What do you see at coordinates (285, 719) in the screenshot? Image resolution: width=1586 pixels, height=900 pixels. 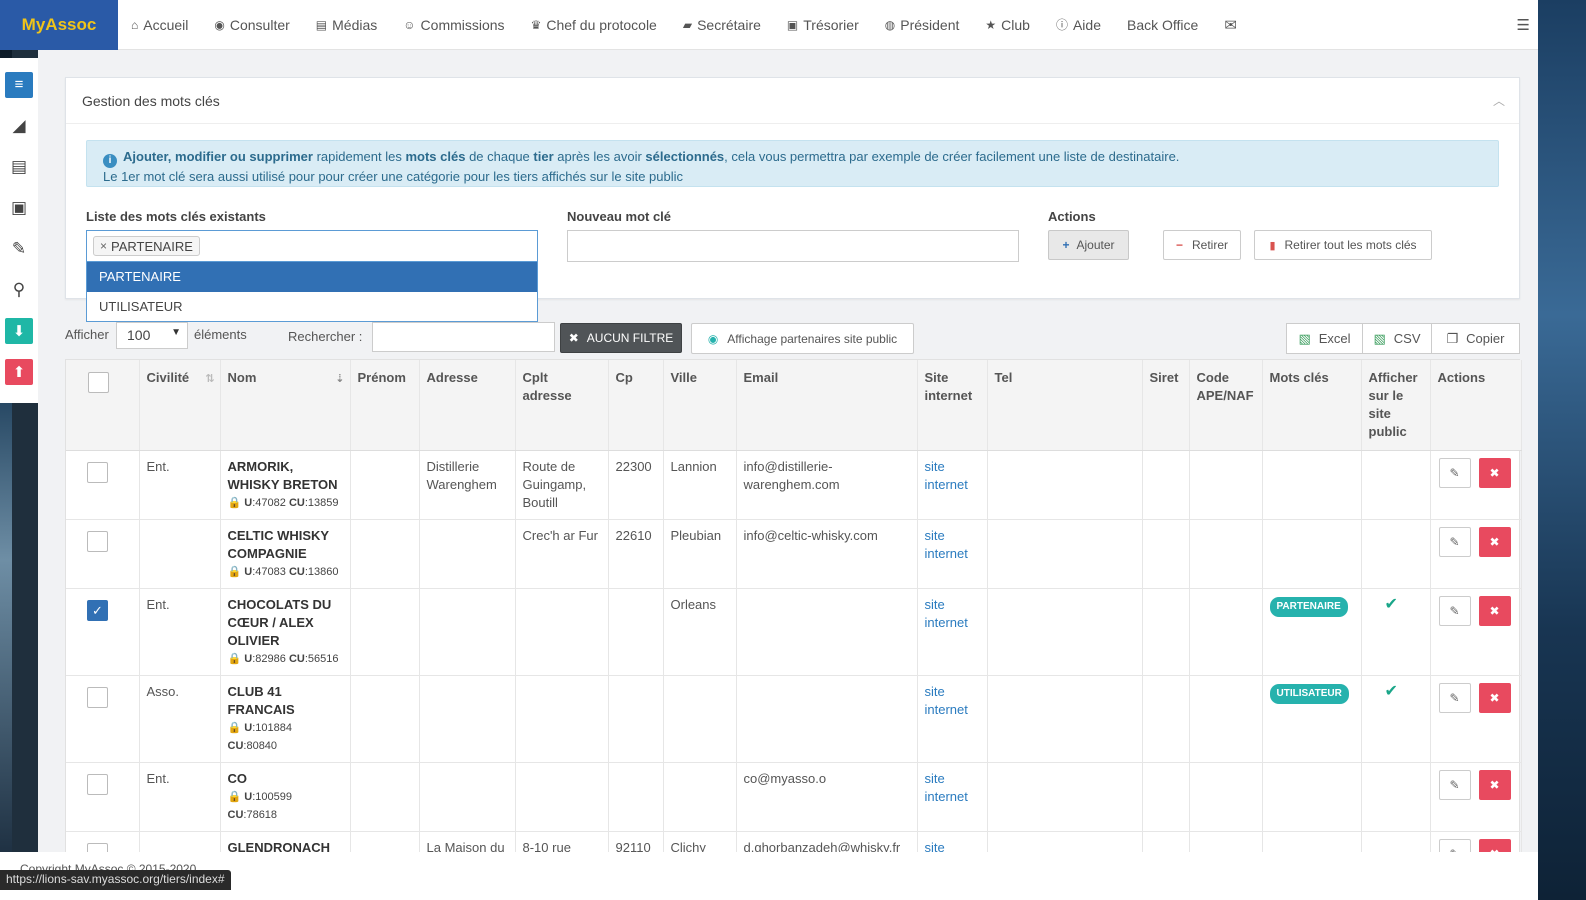 I see `cell-nom: CLUB 41 FRANCAIS 🔒 U:101884 CU:80840` at bounding box center [285, 719].